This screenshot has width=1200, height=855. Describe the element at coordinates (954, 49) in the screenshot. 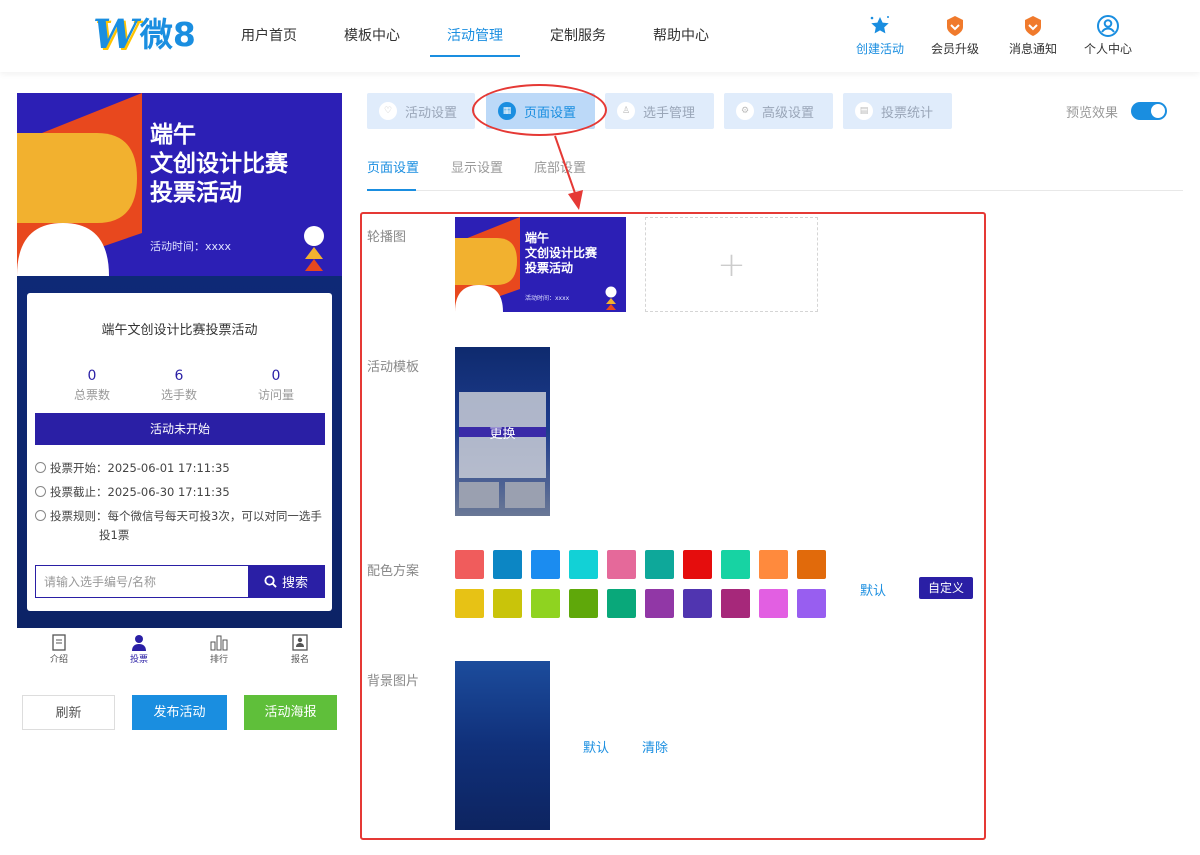

I see `member-upgrade-label: 会员升级` at that location.